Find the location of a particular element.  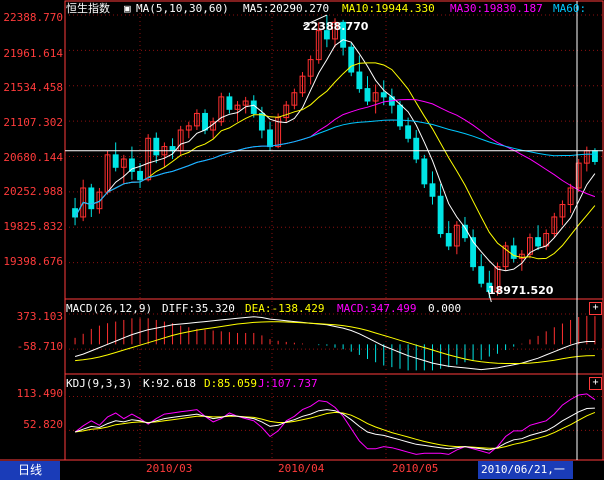

kdj-axis-label: 113.490 is located at coordinates (39, 393).